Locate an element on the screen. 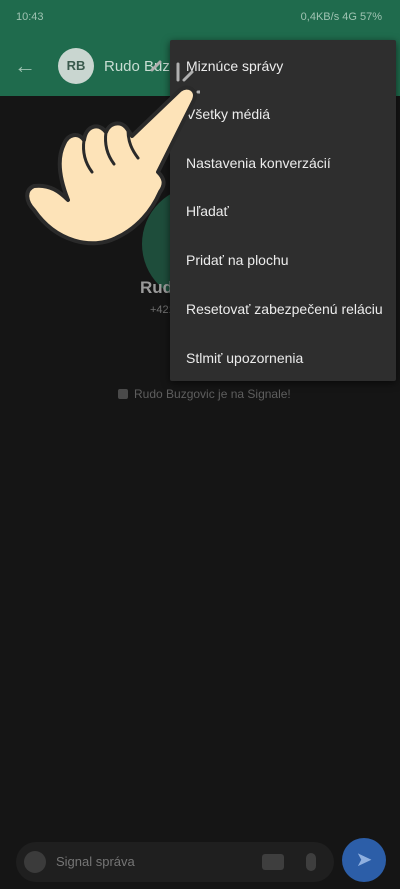 Image resolution: width=400 pixels, height=889 pixels. emoji-icon is located at coordinates (35, 862).